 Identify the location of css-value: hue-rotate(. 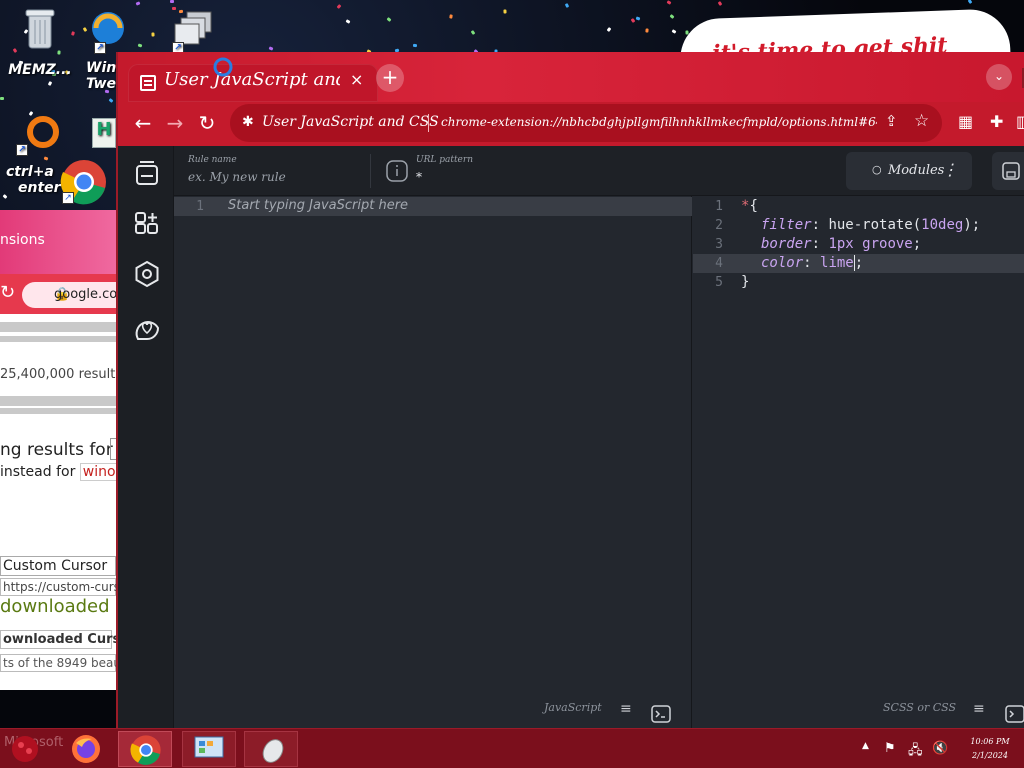
(875, 225).